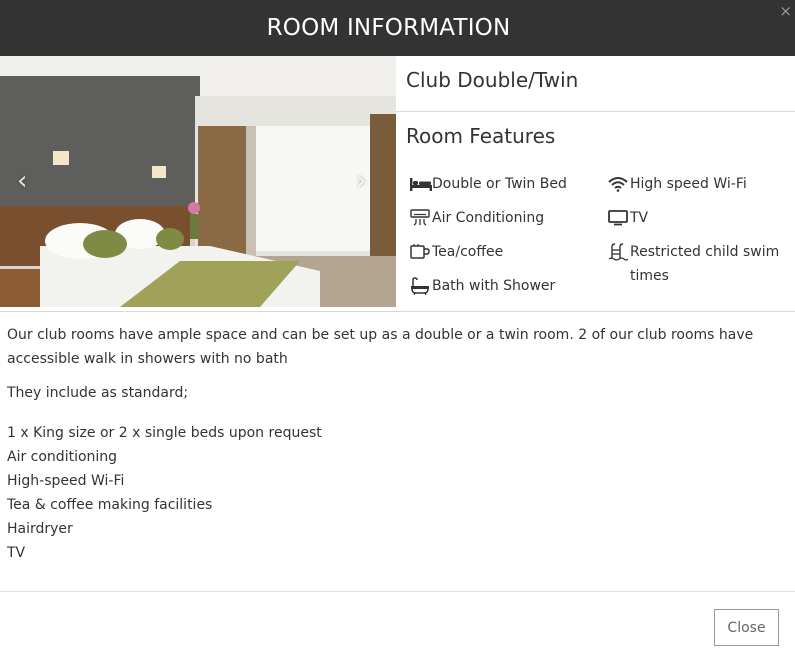 The image size is (795, 661). Describe the element at coordinates (785, 11) in the screenshot. I see `close-icon: ×` at that location.